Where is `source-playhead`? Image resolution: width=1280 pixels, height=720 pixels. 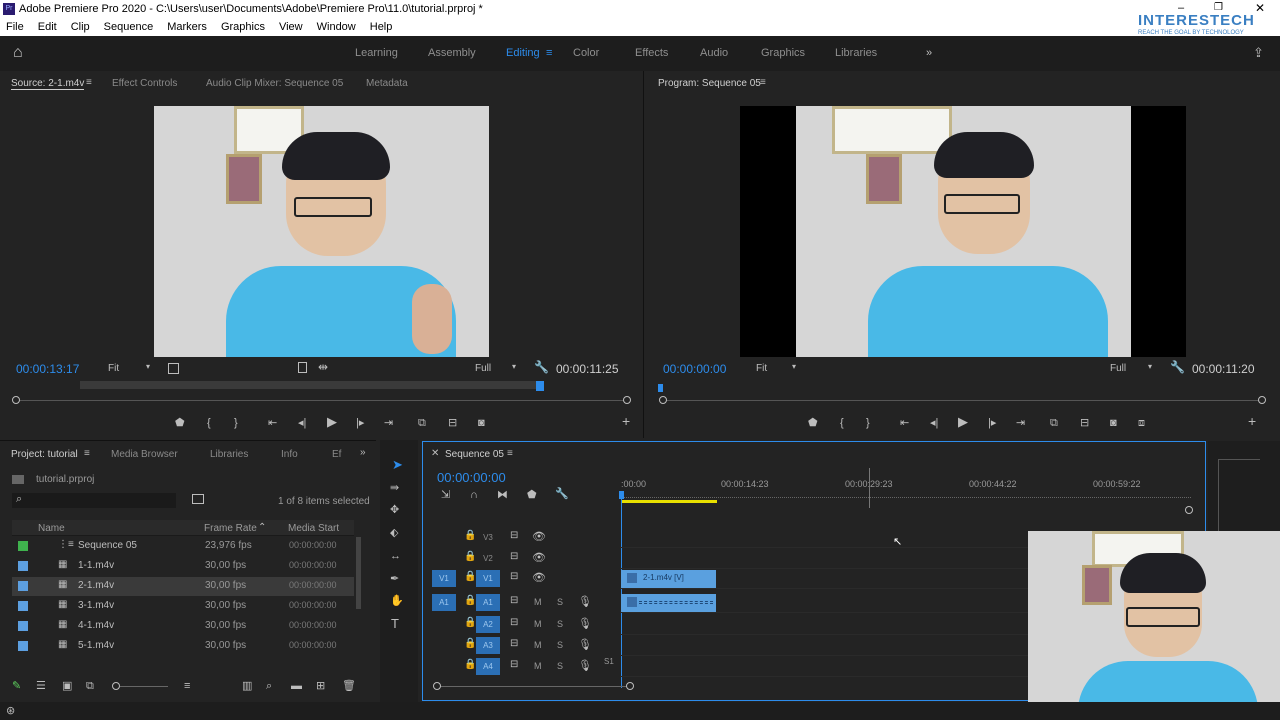
source-playhead is located at coordinates (540, 386).